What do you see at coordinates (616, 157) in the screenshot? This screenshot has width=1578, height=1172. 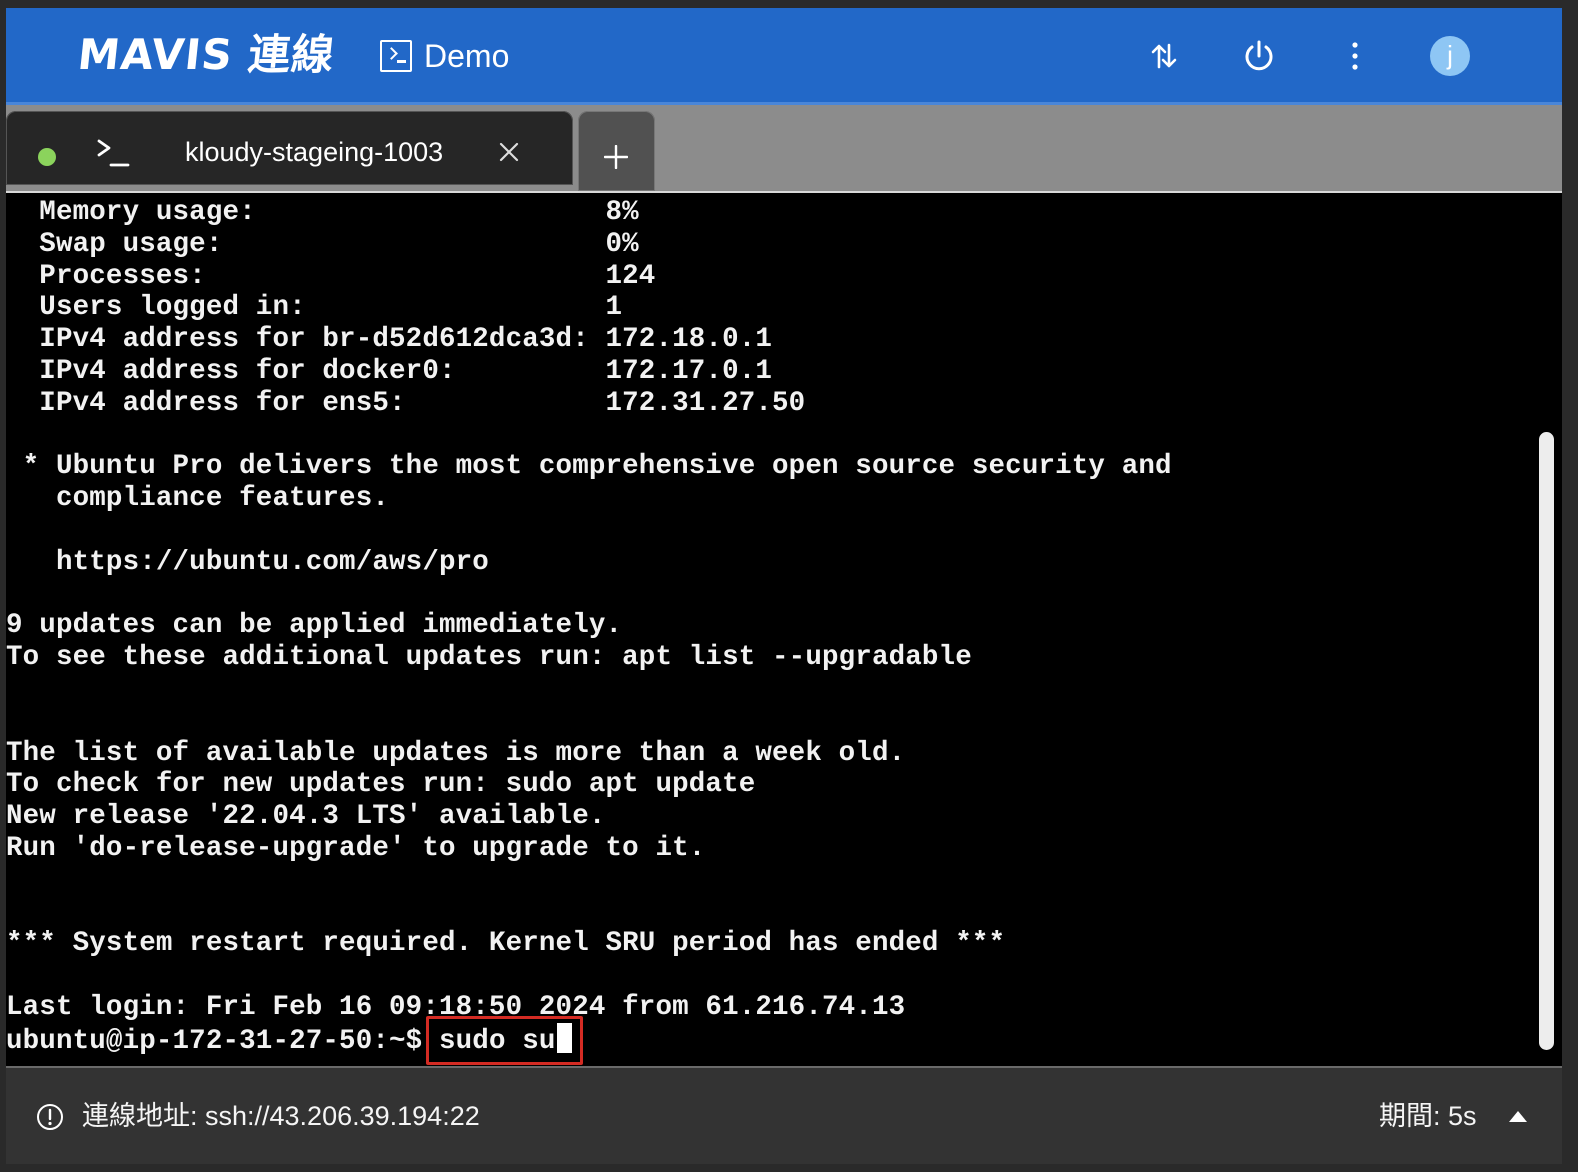 I see `plus-icon` at bounding box center [616, 157].